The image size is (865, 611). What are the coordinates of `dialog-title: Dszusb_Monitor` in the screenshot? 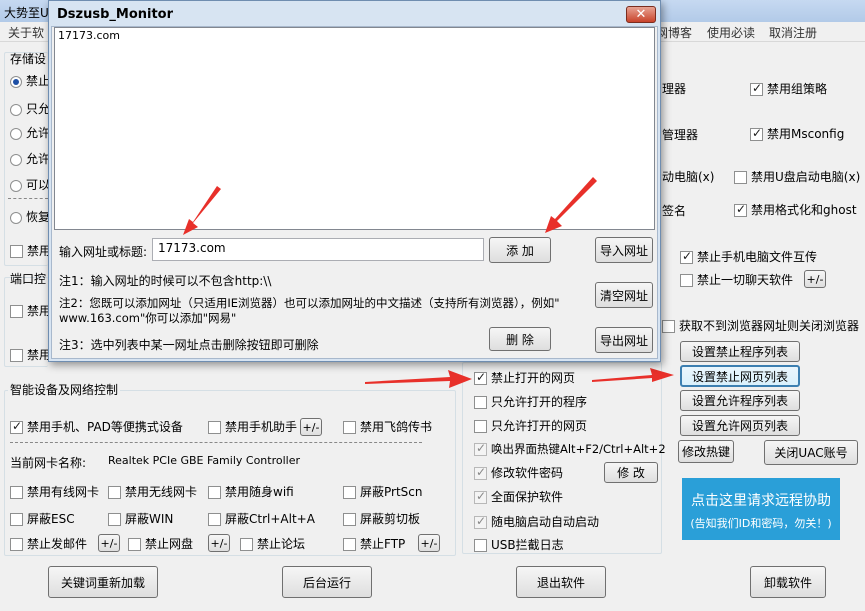 It's located at (115, 14).